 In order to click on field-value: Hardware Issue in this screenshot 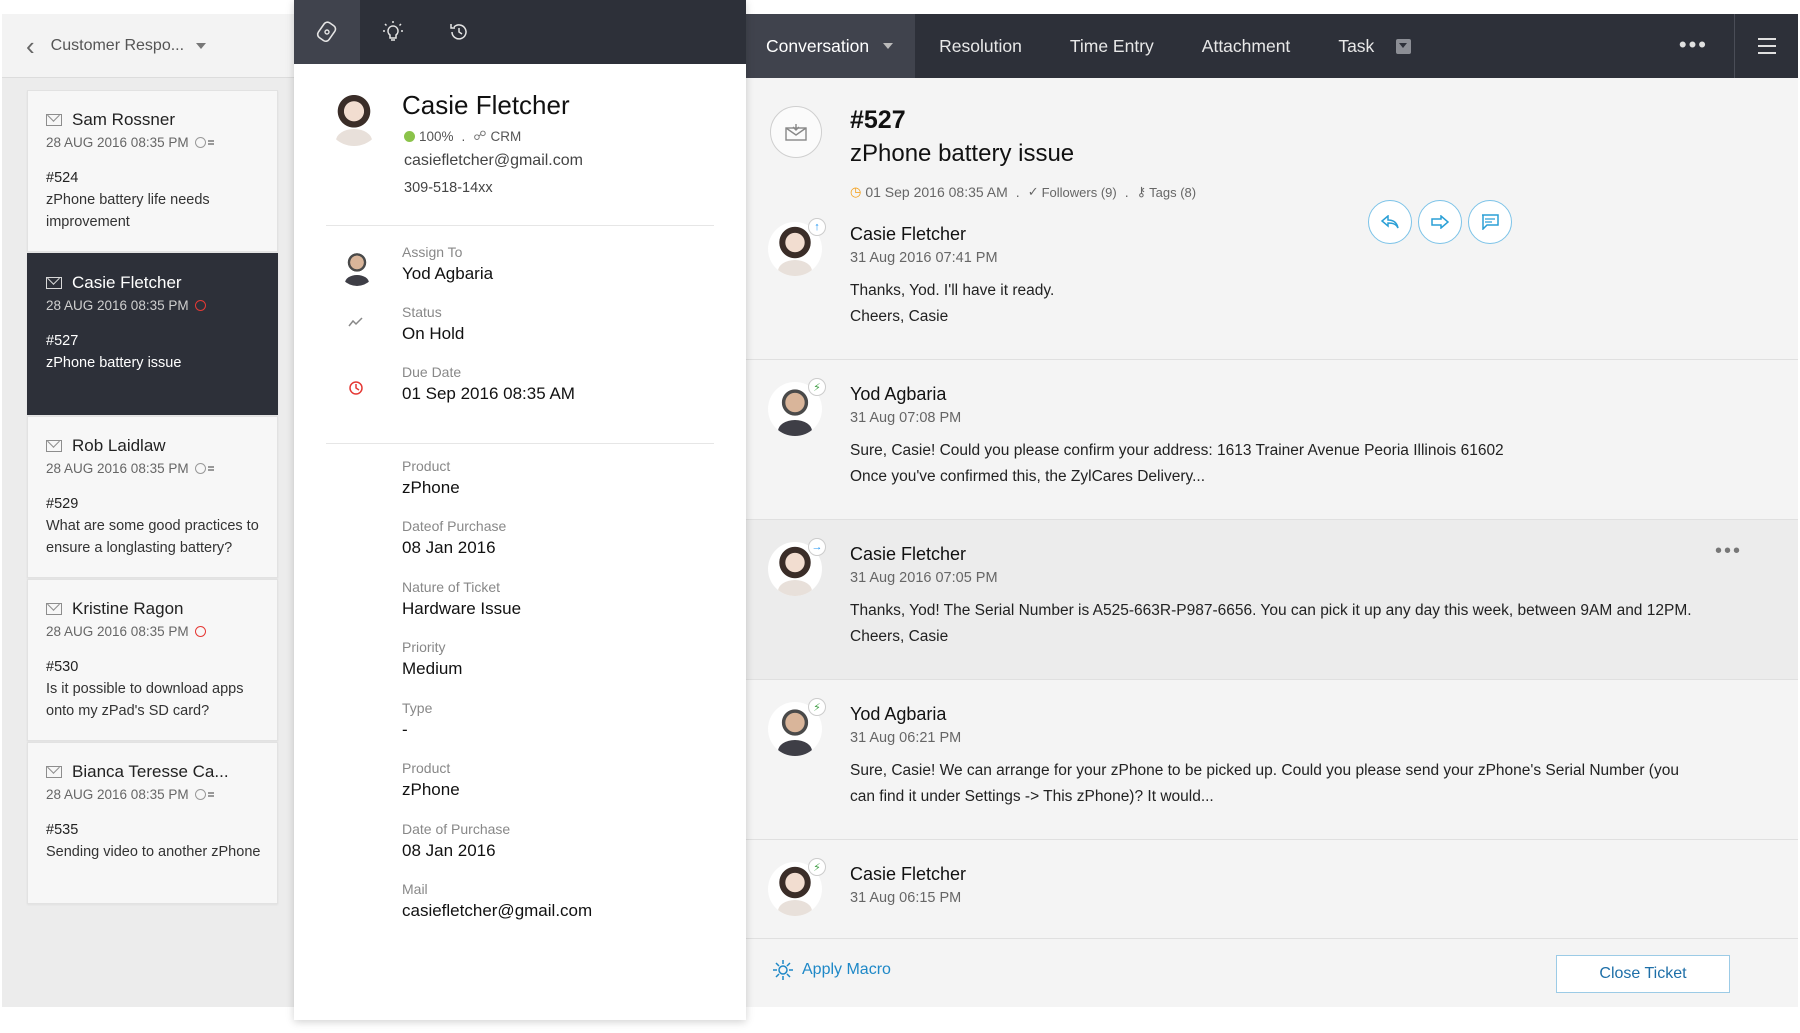, I will do `click(461, 609)`.